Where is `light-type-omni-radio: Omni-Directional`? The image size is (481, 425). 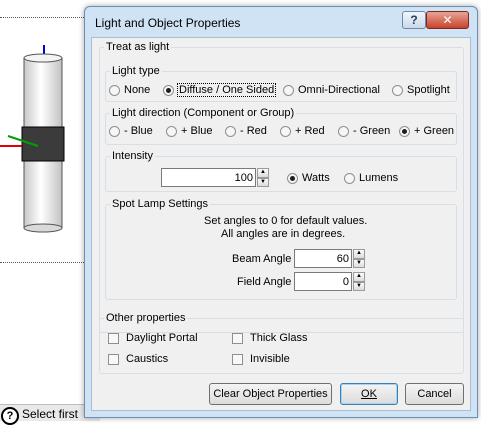
light-type-omni-radio: Omni-Directional is located at coordinates (331, 90).